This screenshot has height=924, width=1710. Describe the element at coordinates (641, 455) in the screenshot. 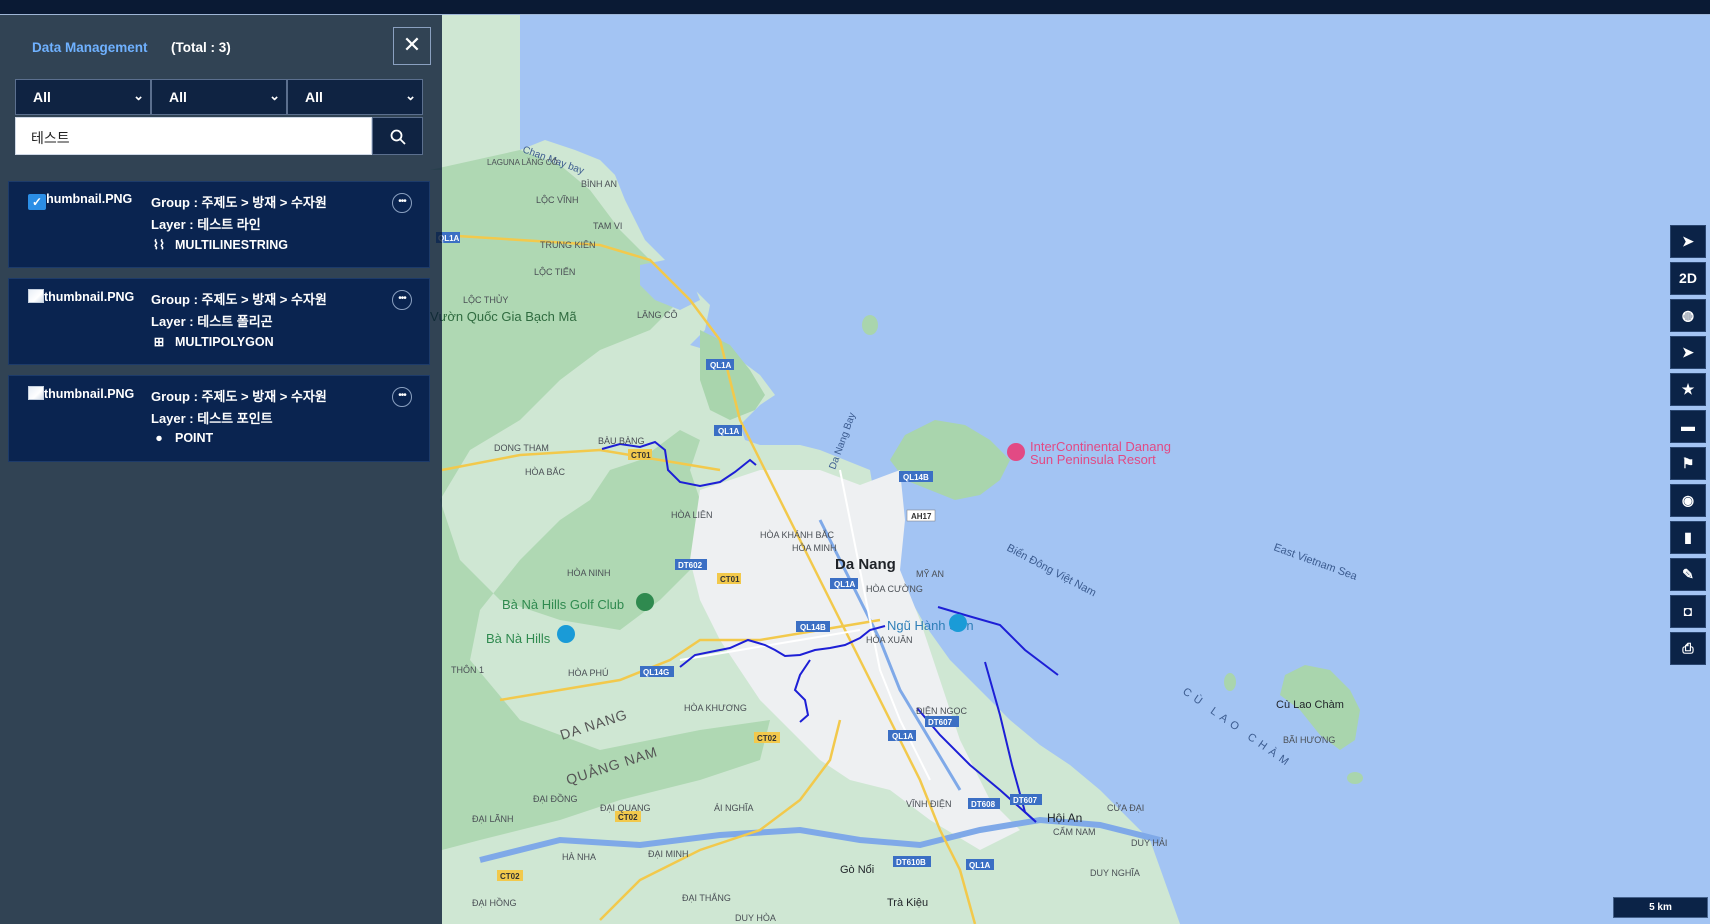

I see `svg-text: CT01` at that location.